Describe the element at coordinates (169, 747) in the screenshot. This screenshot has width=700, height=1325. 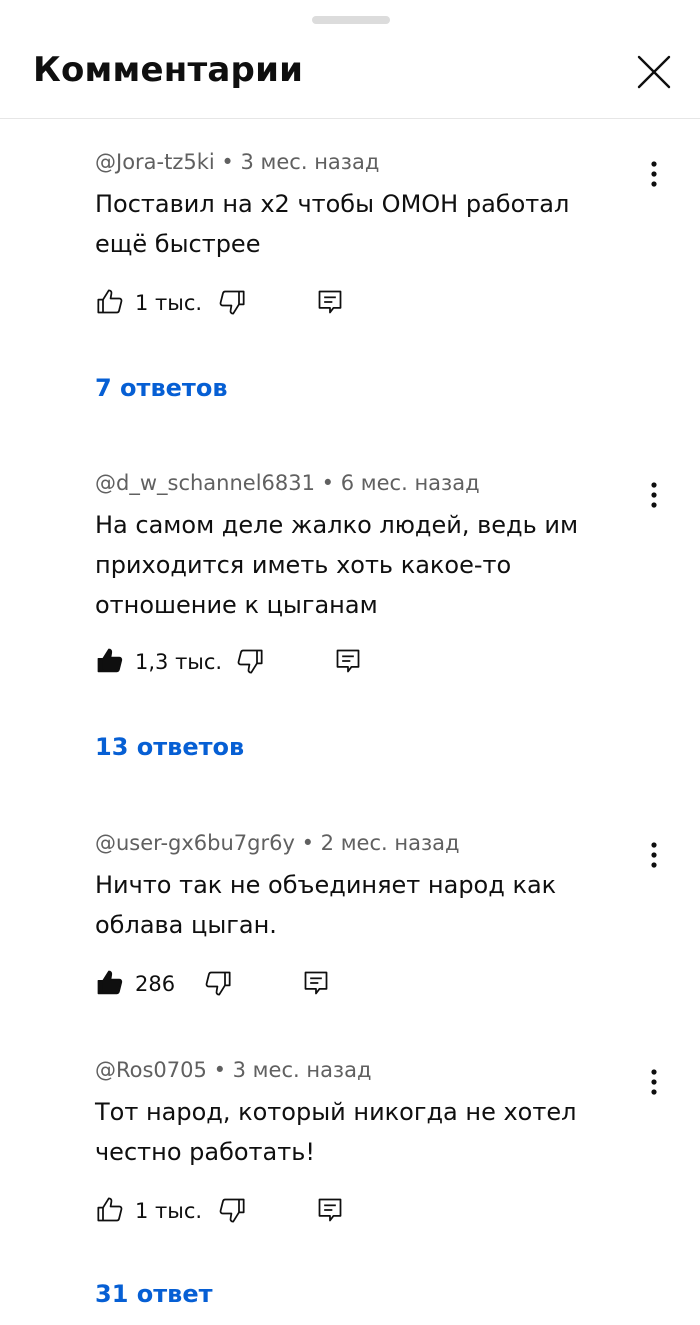
I see `view-replies-link: 13 ответов` at that location.